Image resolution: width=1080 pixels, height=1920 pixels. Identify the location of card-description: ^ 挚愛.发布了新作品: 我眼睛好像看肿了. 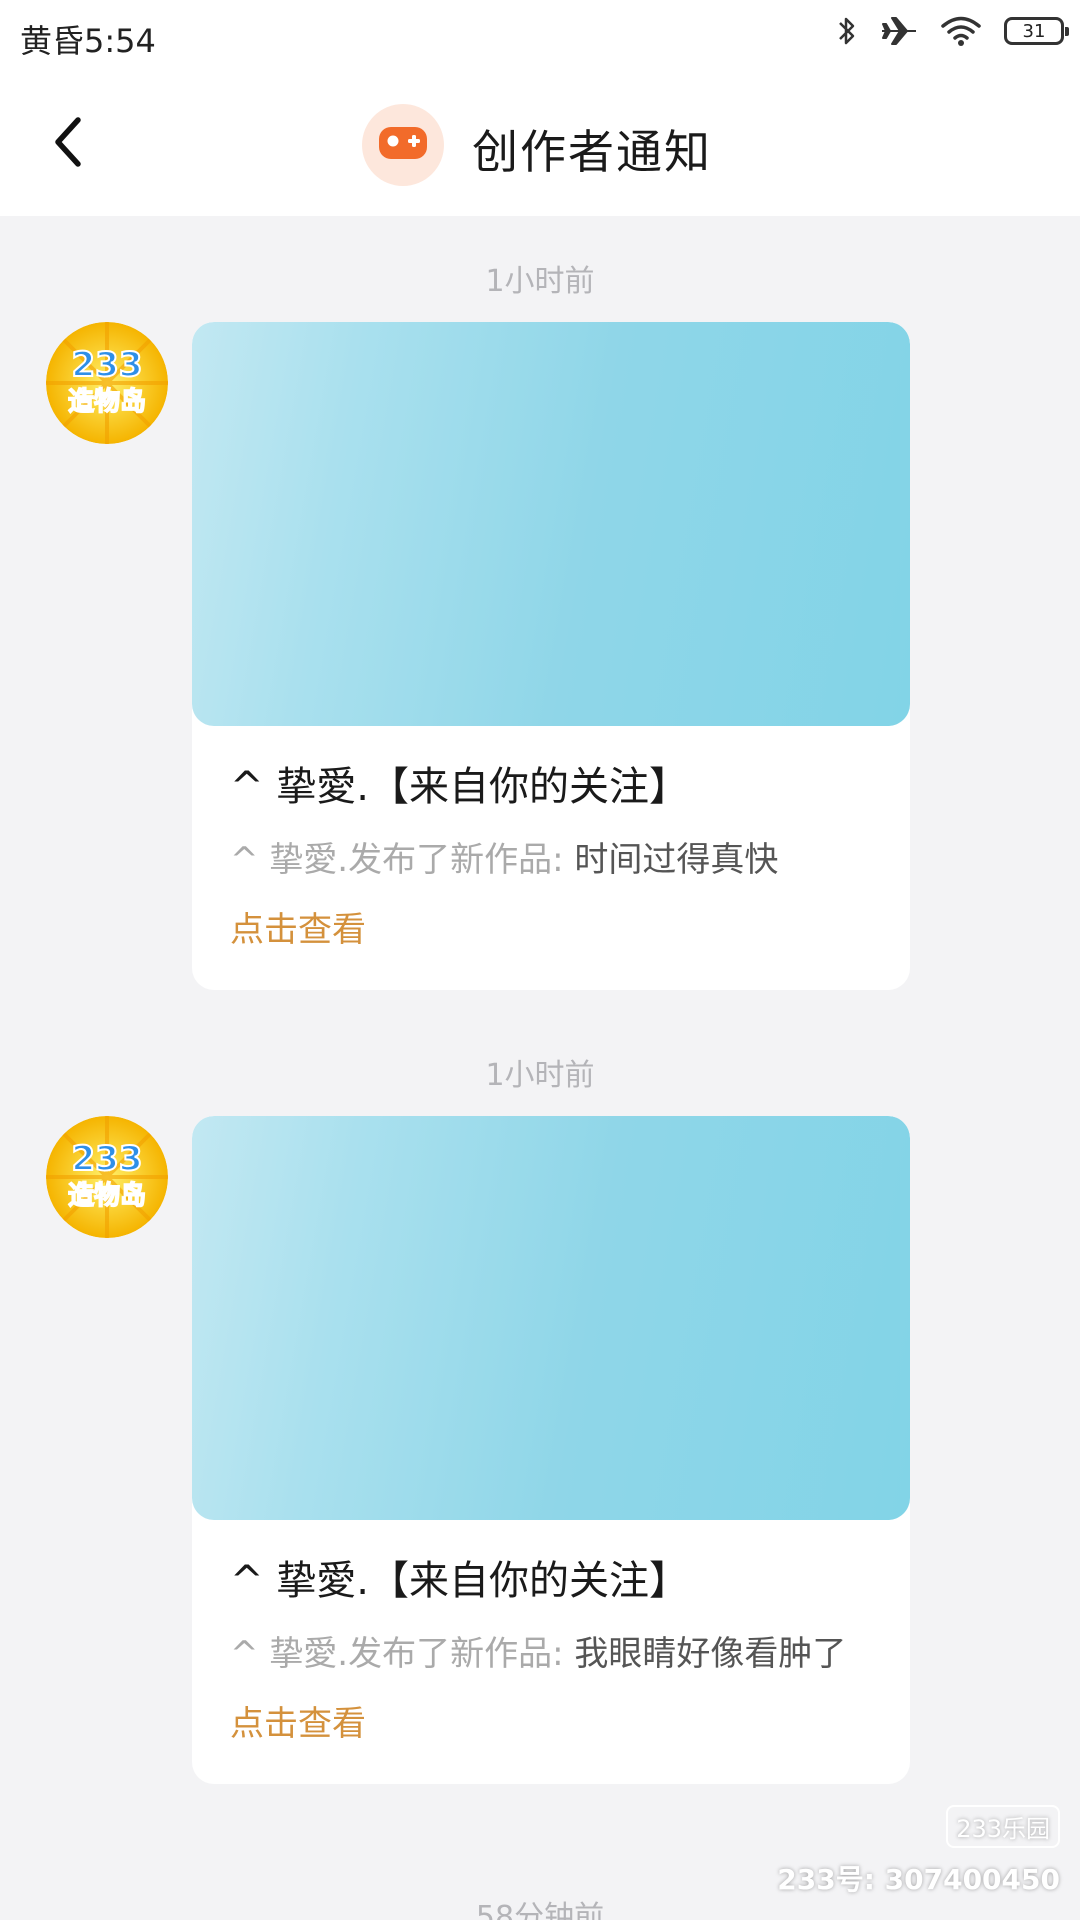
(551, 1654).